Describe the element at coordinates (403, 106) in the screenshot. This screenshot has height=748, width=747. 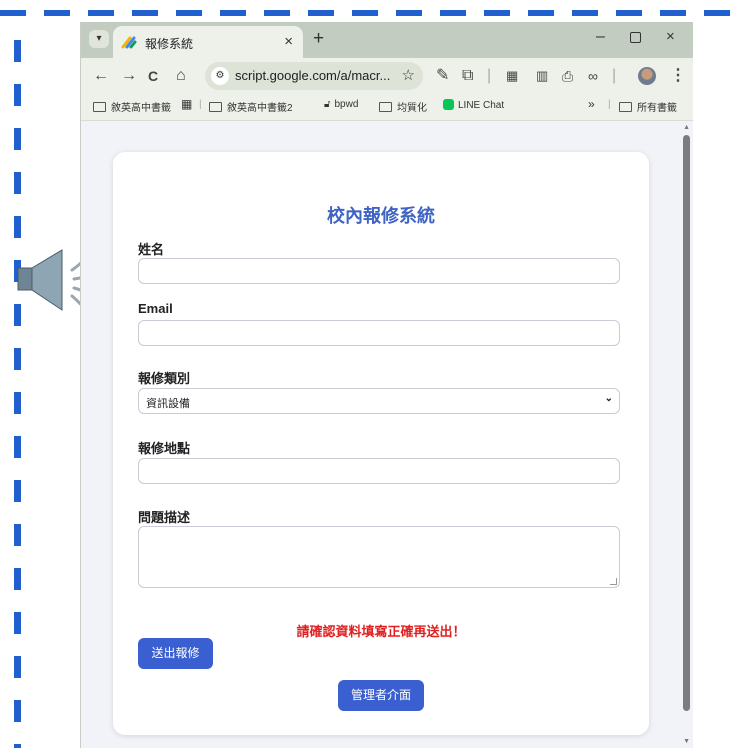
I see `bookmark-item: 均質化` at that location.